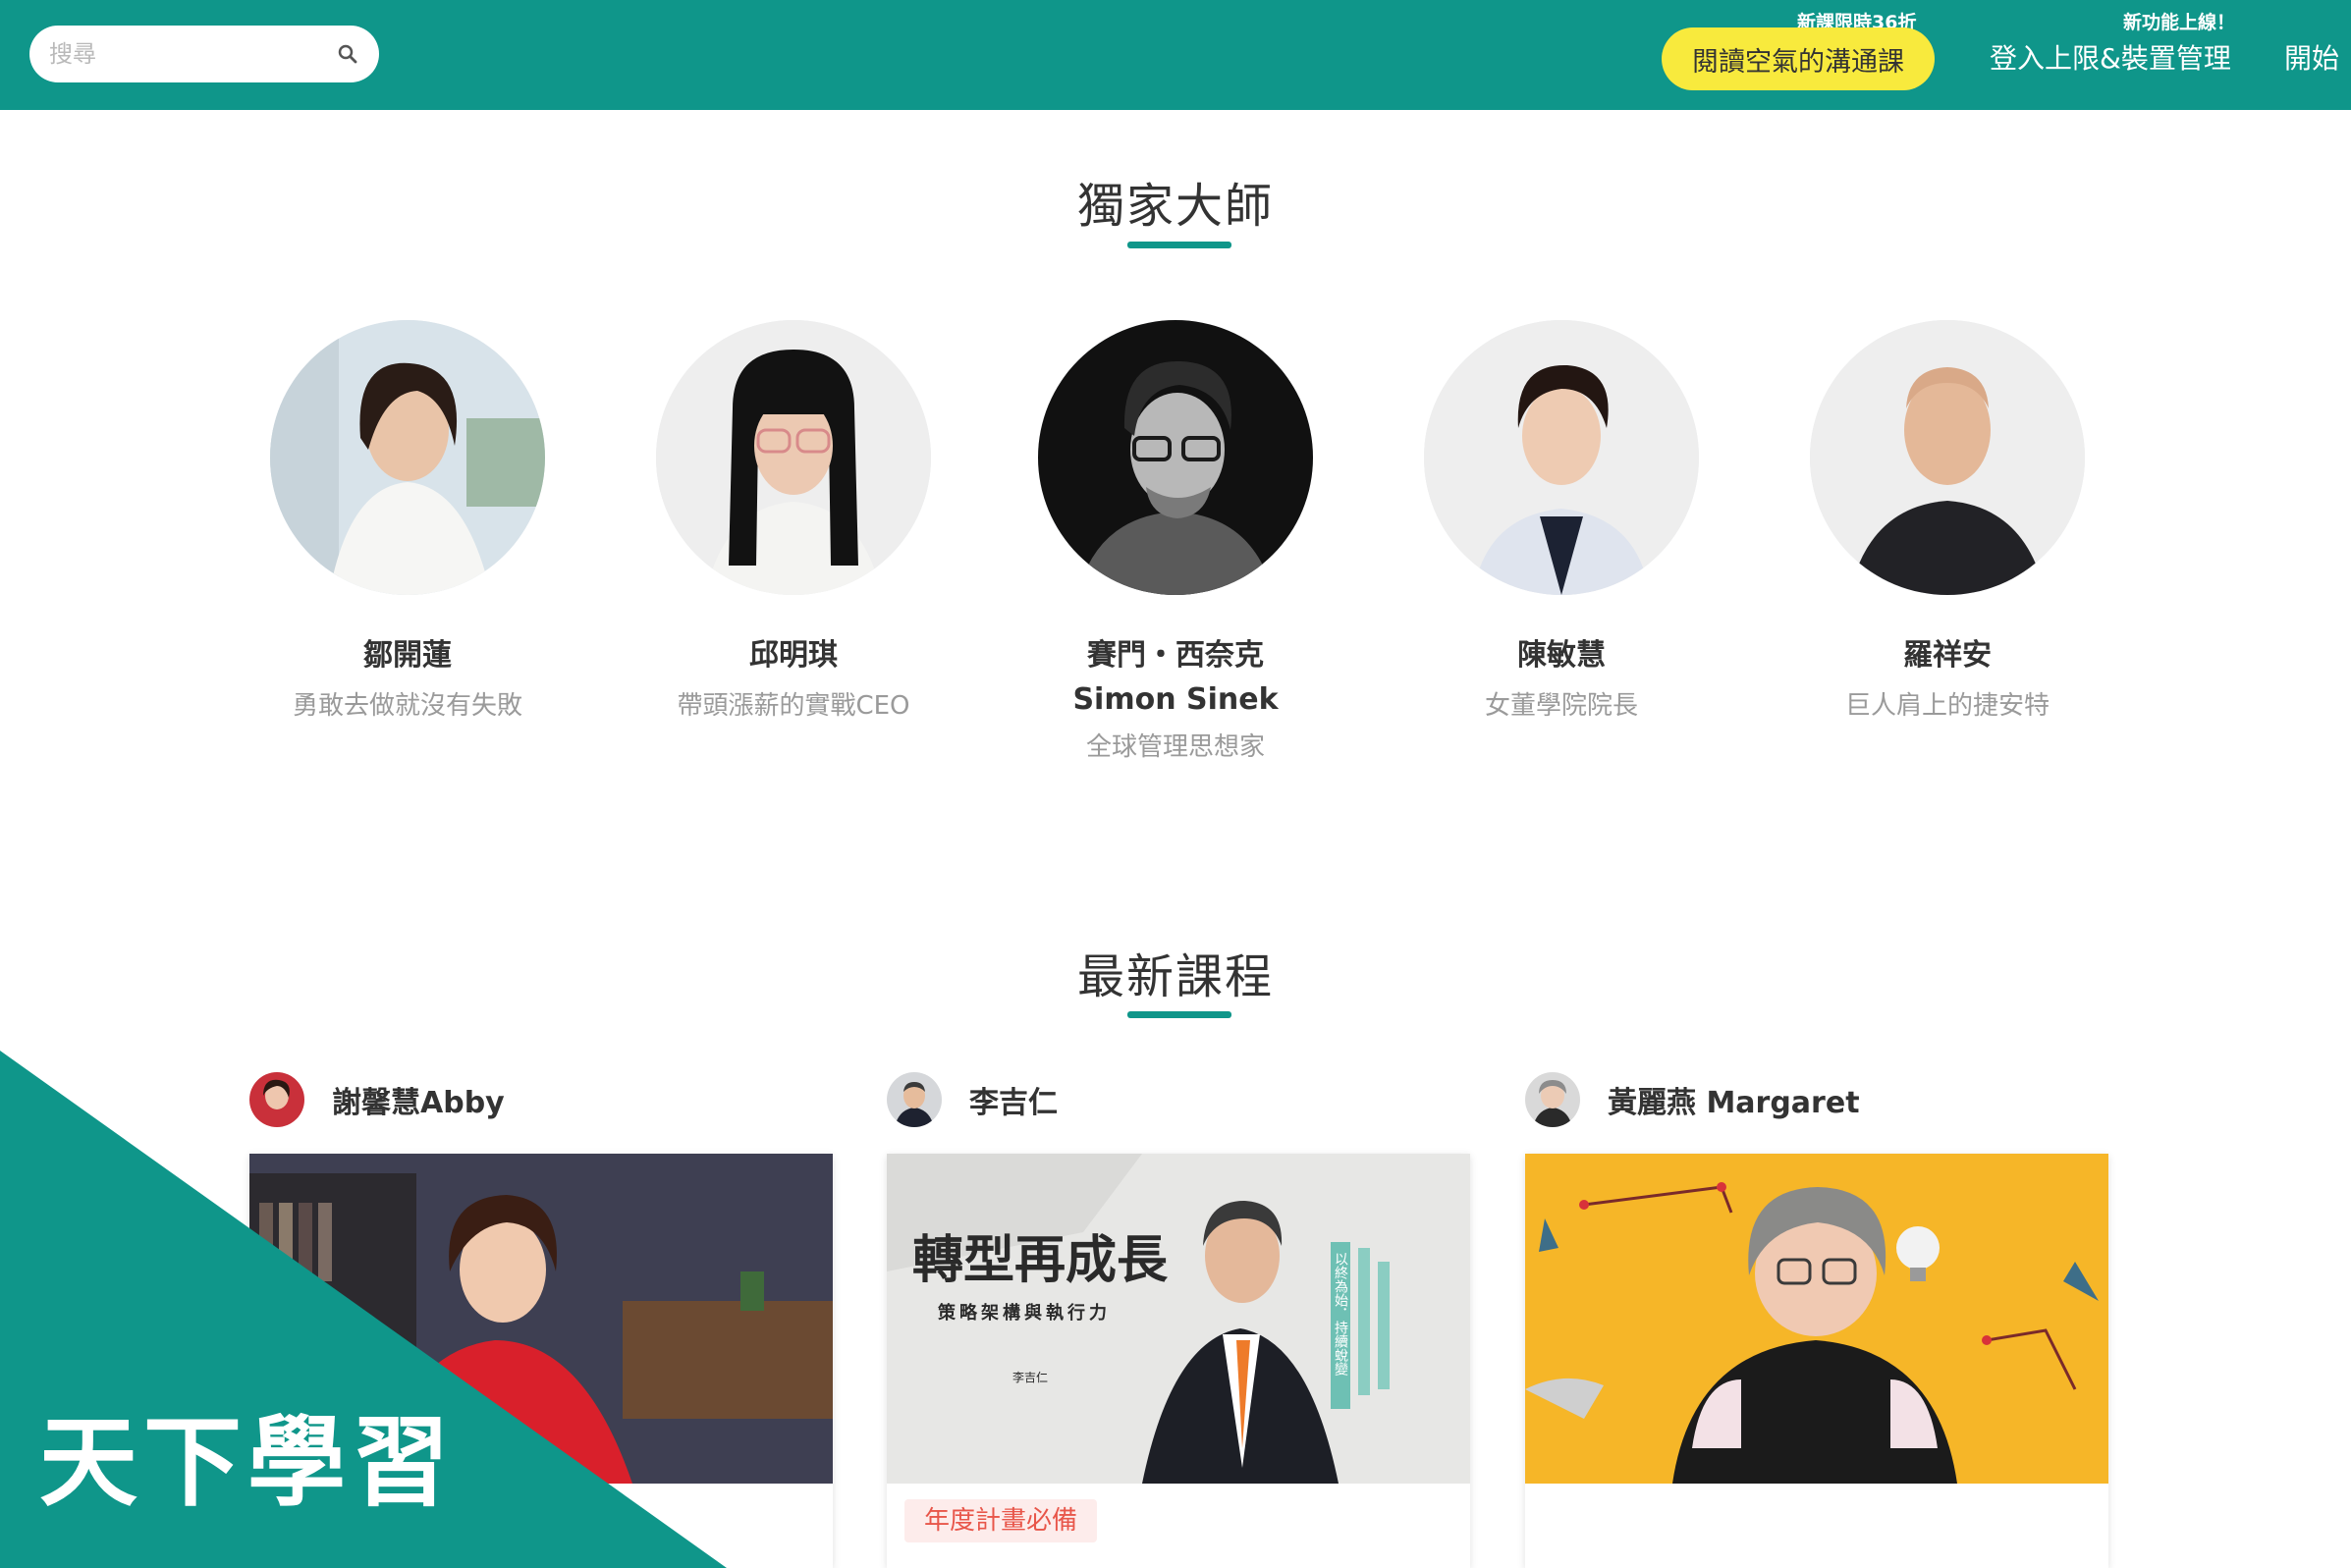 This screenshot has height=1568, width=2351. I want to click on master-description: 全球管理思想家, so click(1175, 747).